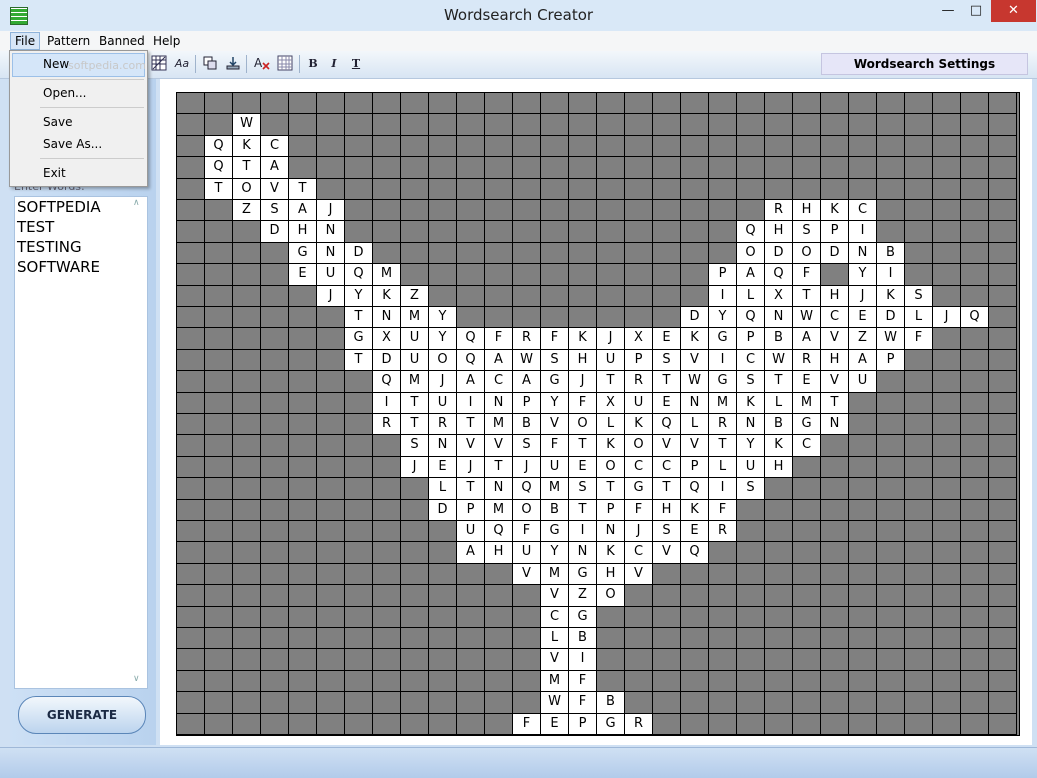 The width and height of the screenshot is (1037, 778). What do you see at coordinates (667, 467) in the screenshot?
I see `grid-letter-cell: C` at bounding box center [667, 467].